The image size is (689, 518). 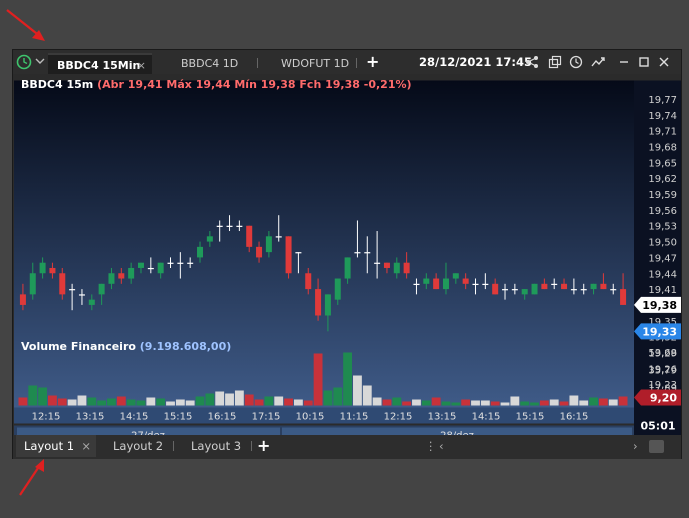 What do you see at coordinates (656, 446) in the screenshot?
I see `layout-scroll-thumb` at bounding box center [656, 446].